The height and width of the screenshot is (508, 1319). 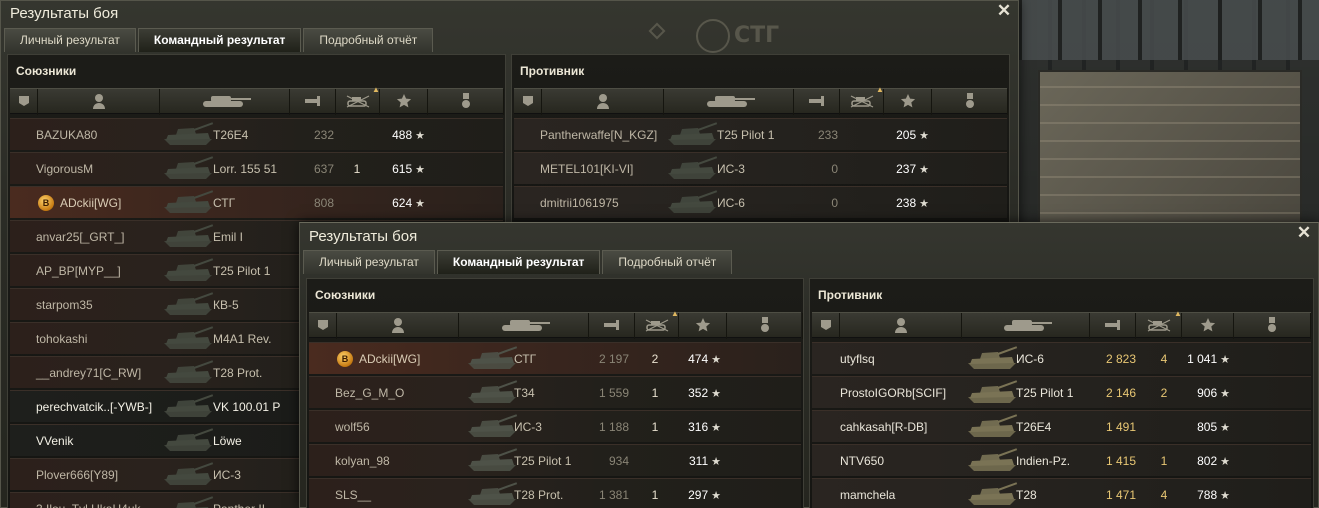 I want to click on kills-value: 4, so click(x=1164, y=359).